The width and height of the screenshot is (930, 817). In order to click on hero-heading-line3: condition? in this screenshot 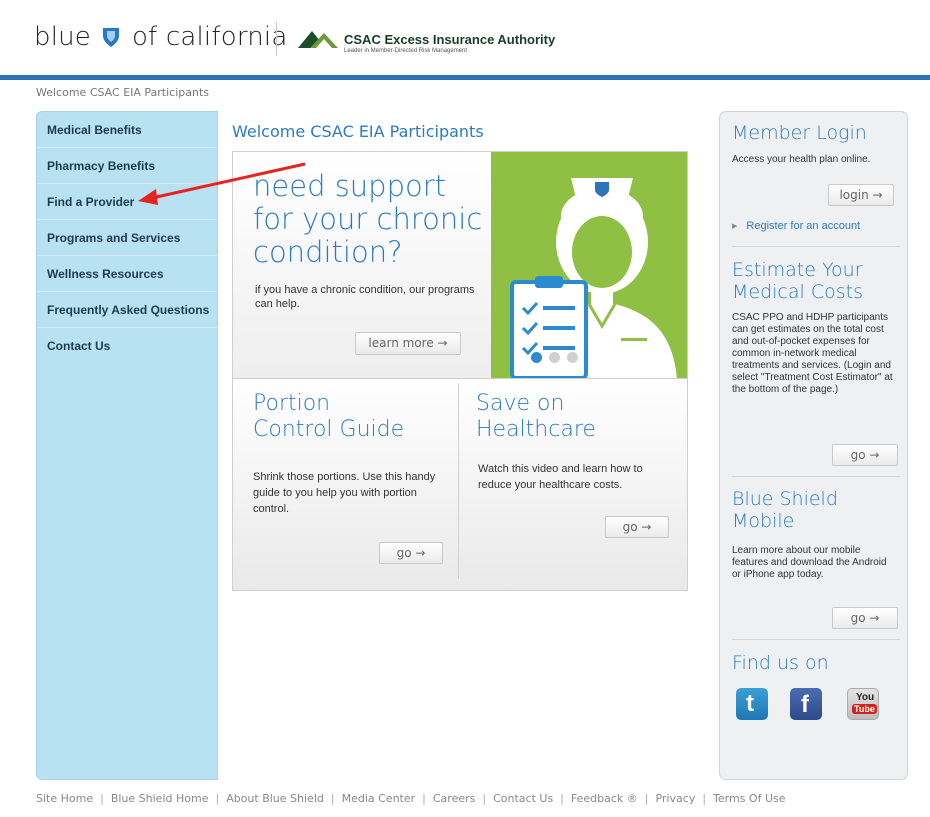, I will do `click(328, 252)`.